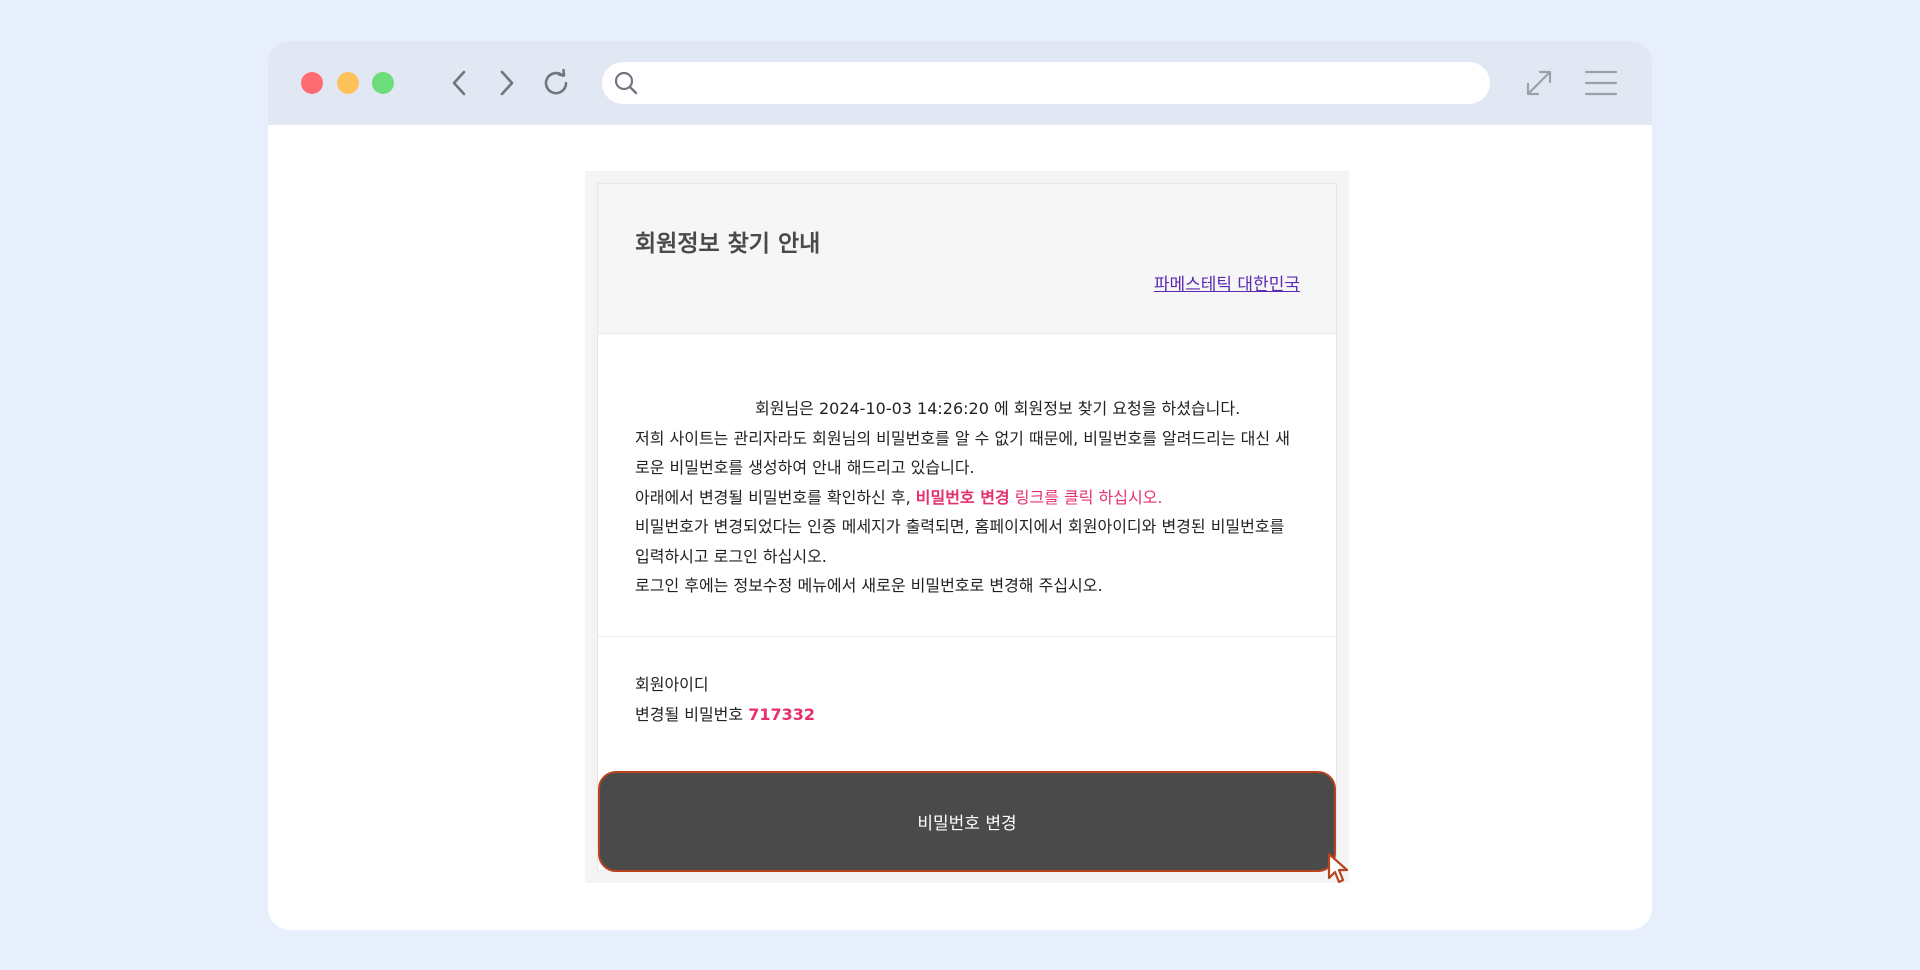 The width and height of the screenshot is (1920, 970). I want to click on expand-icon, so click(1539, 83).